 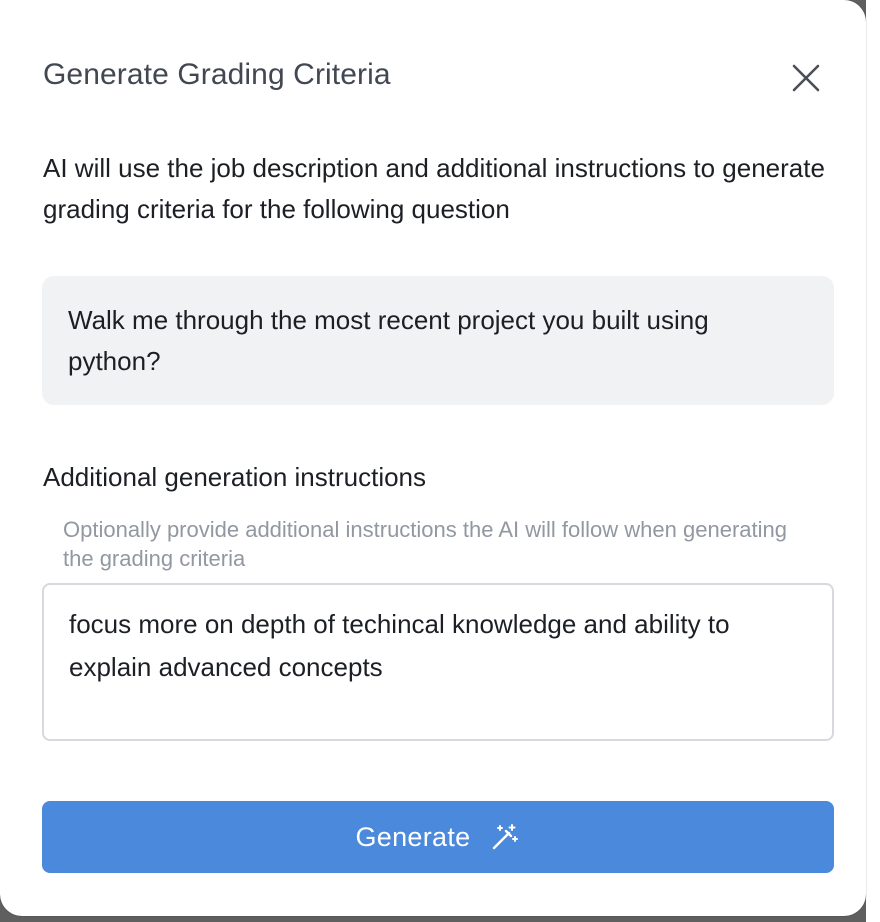 What do you see at coordinates (413, 836) in the screenshot?
I see `generate-button-label: Generate` at bounding box center [413, 836].